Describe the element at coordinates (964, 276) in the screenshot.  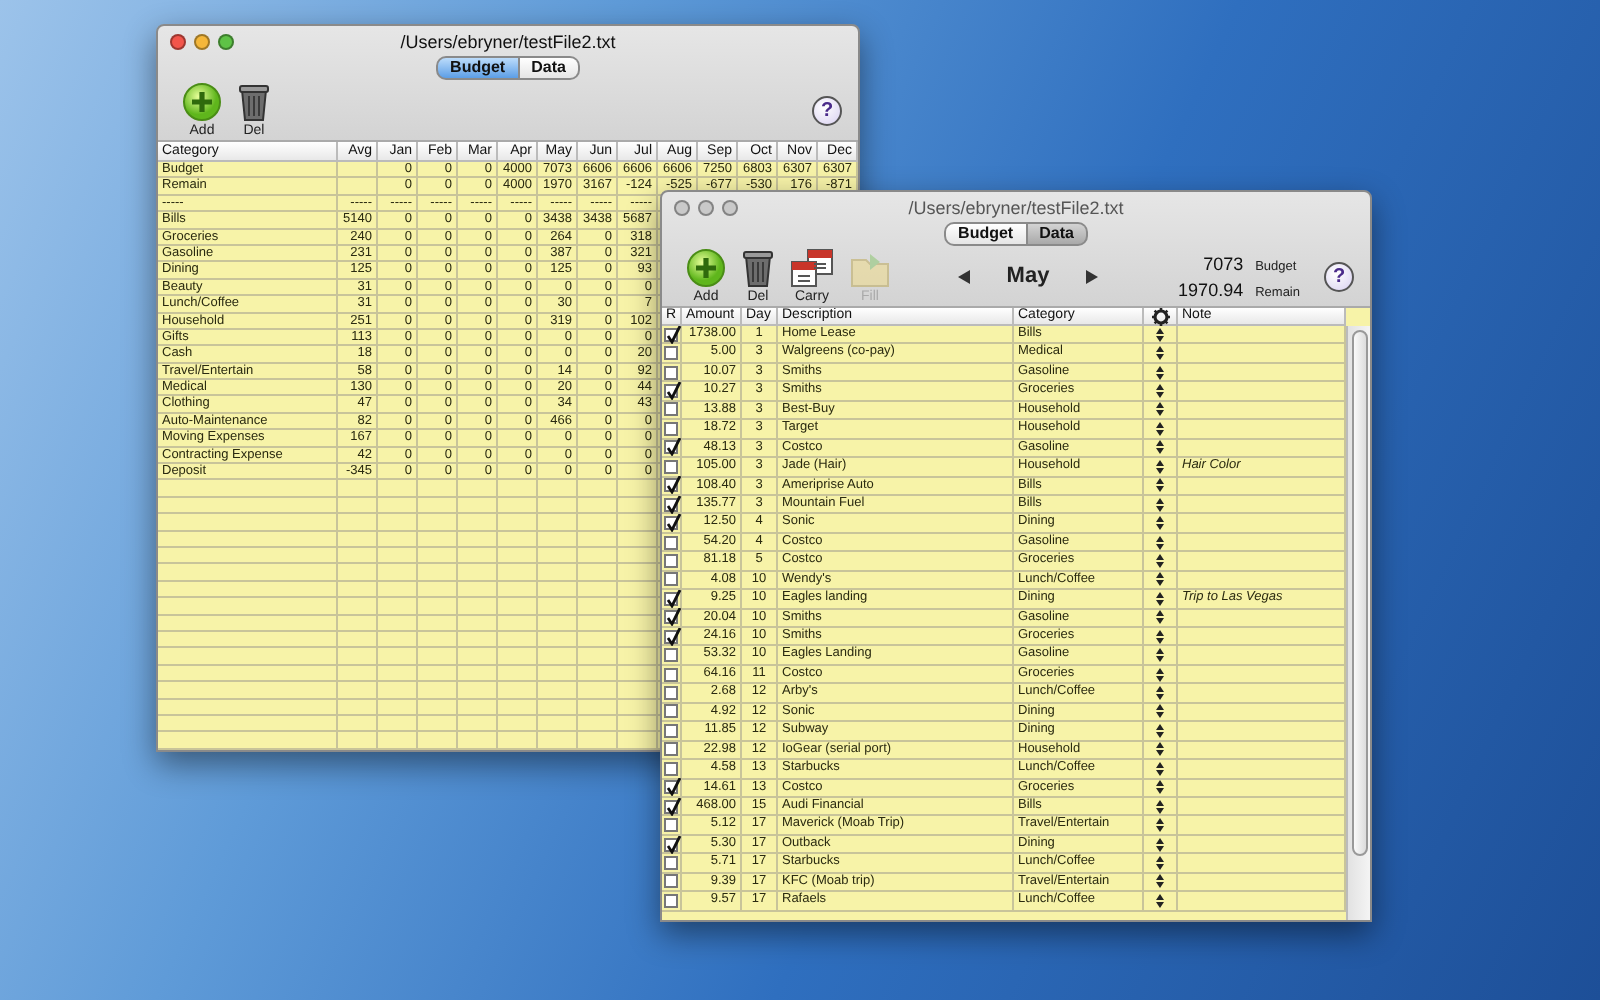
I see `previous-month-button` at that location.